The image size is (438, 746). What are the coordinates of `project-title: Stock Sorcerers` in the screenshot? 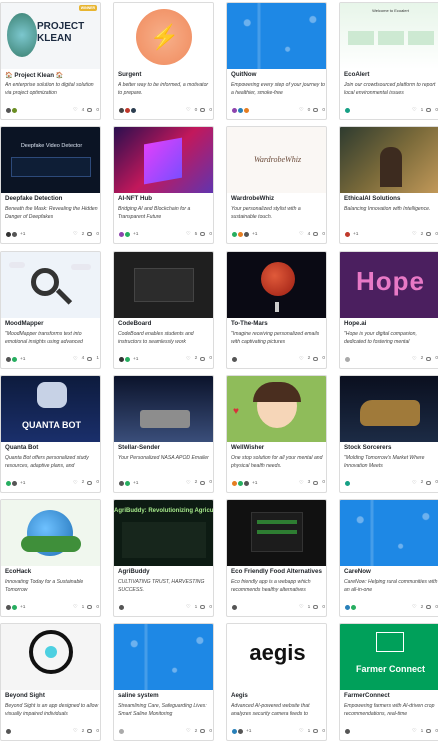 It's located at (391, 447).